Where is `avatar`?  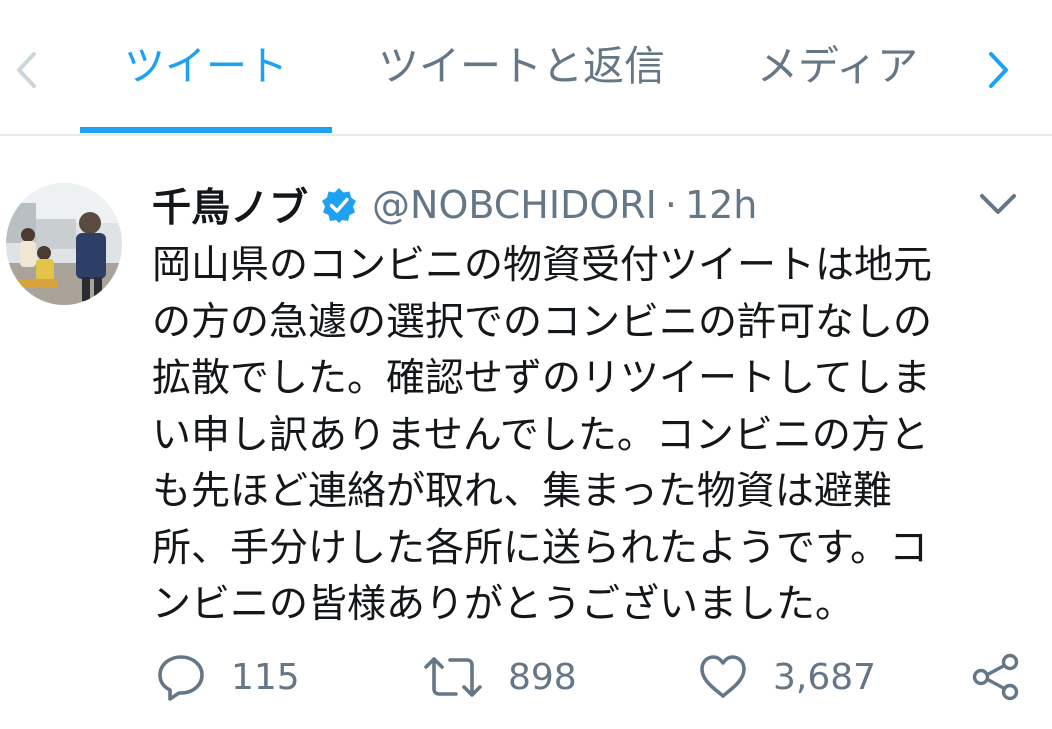 avatar is located at coordinates (64, 244).